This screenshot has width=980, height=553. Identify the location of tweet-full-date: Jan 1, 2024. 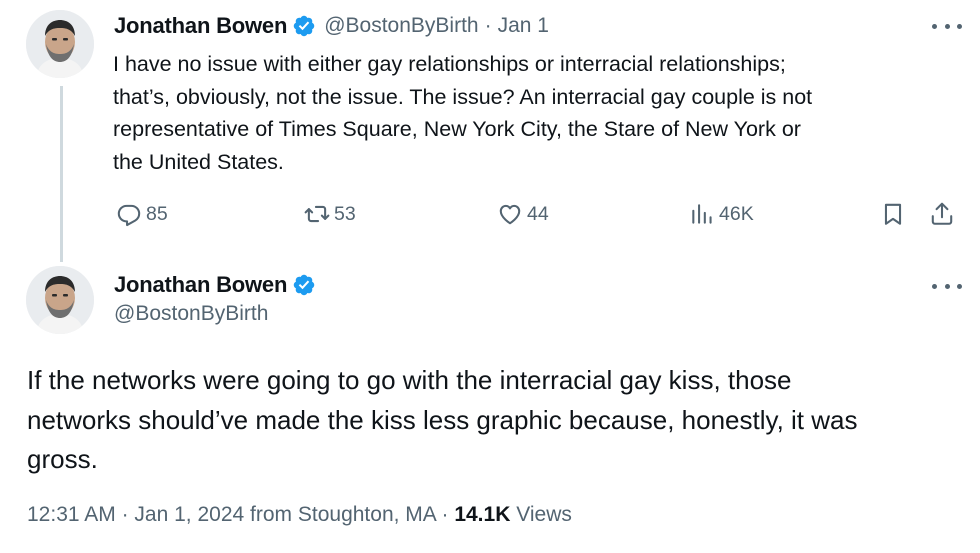
(189, 514).